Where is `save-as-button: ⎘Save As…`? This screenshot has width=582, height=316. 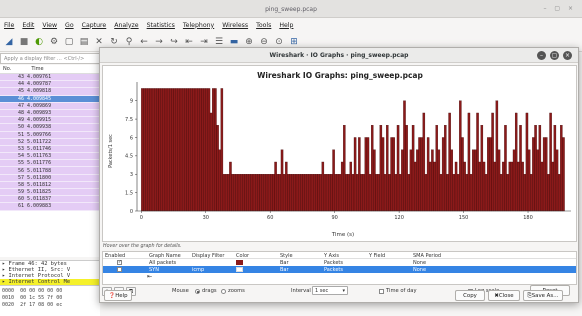
save-as-button: ⎘Save As… is located at coordinates (543, 295).